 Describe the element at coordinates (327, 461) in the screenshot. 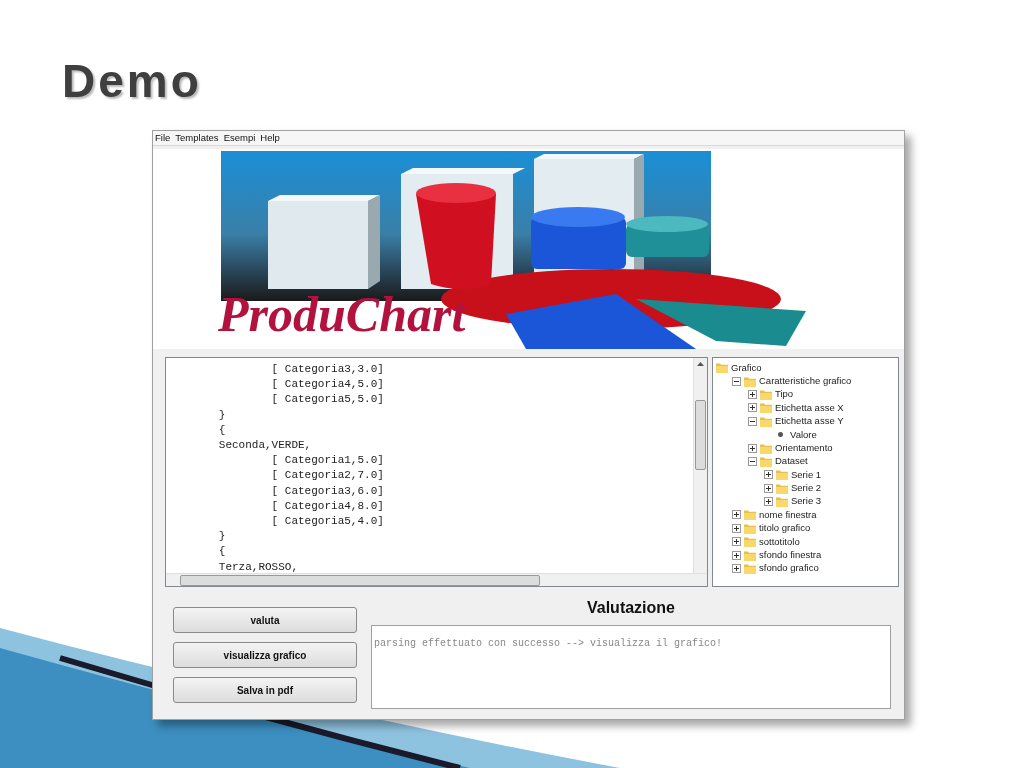

I see `code-line: [ Categoria1,5.0]` at that location.